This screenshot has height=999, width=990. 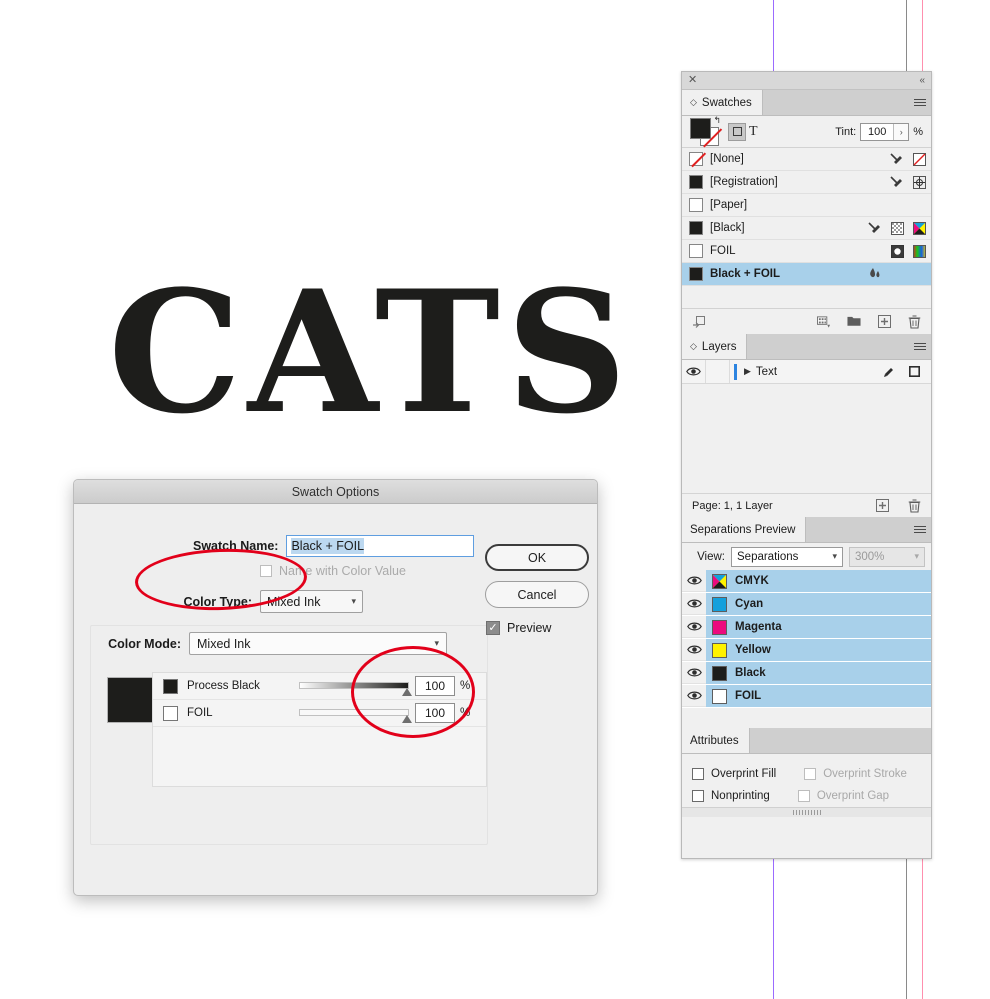 I want to click on close-icon: ✕, so click(x=692, y=80).